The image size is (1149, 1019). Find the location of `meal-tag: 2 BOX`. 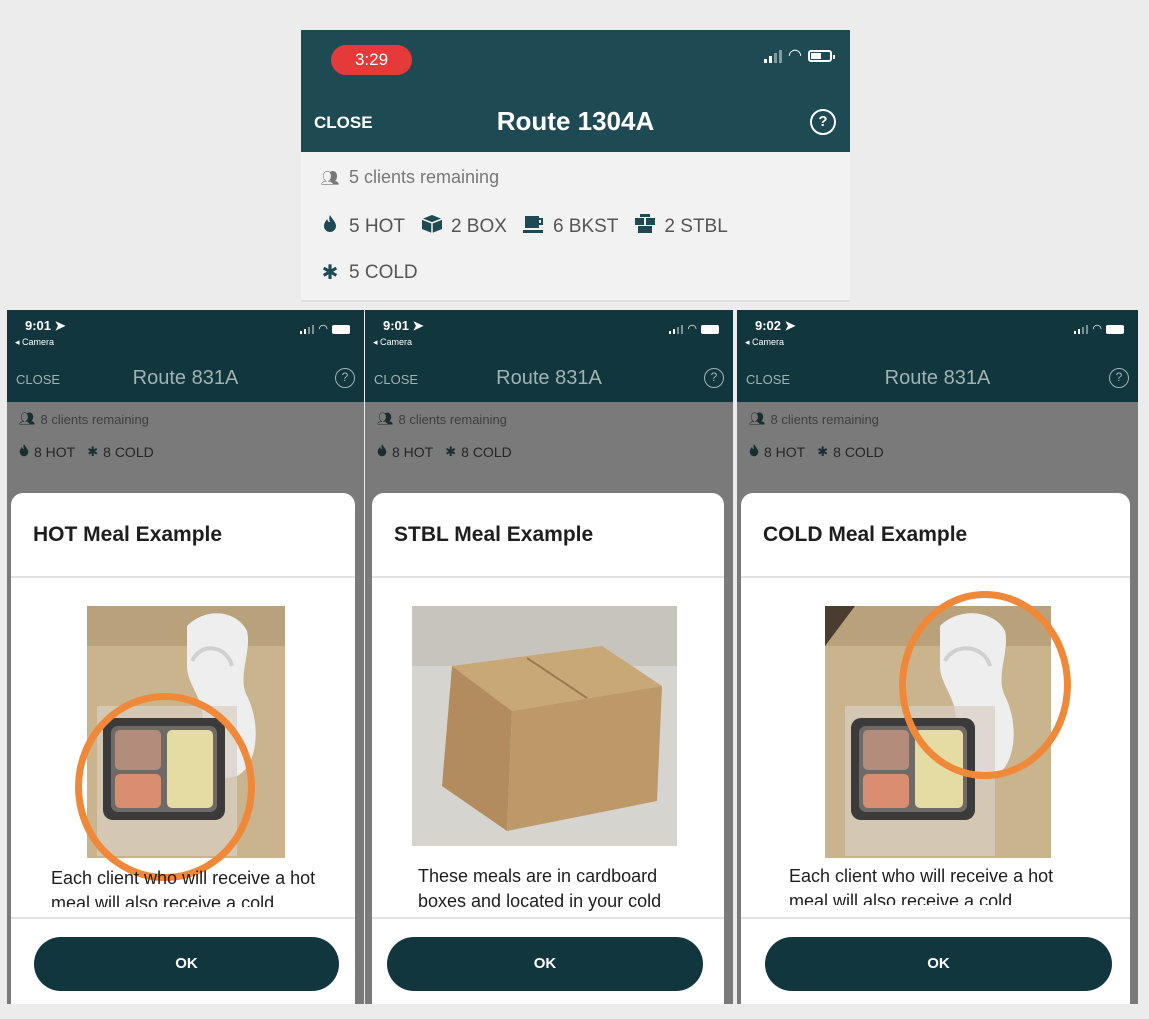

meal-tag: 2 BOX is located at coordinates (478, 226).